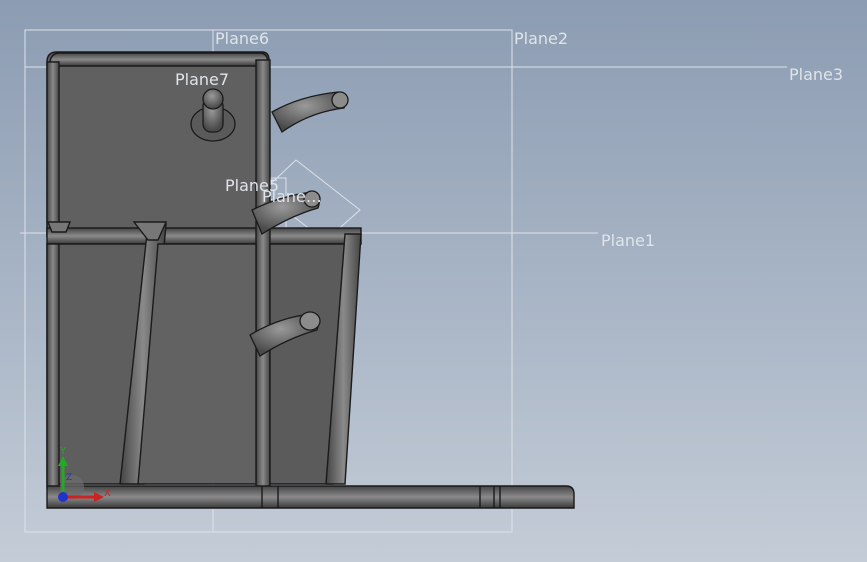  What do you see at coordinates (541, 39) in the screenshot?
I see `plane2-label: Plane2` at bounding box center [541, 39].